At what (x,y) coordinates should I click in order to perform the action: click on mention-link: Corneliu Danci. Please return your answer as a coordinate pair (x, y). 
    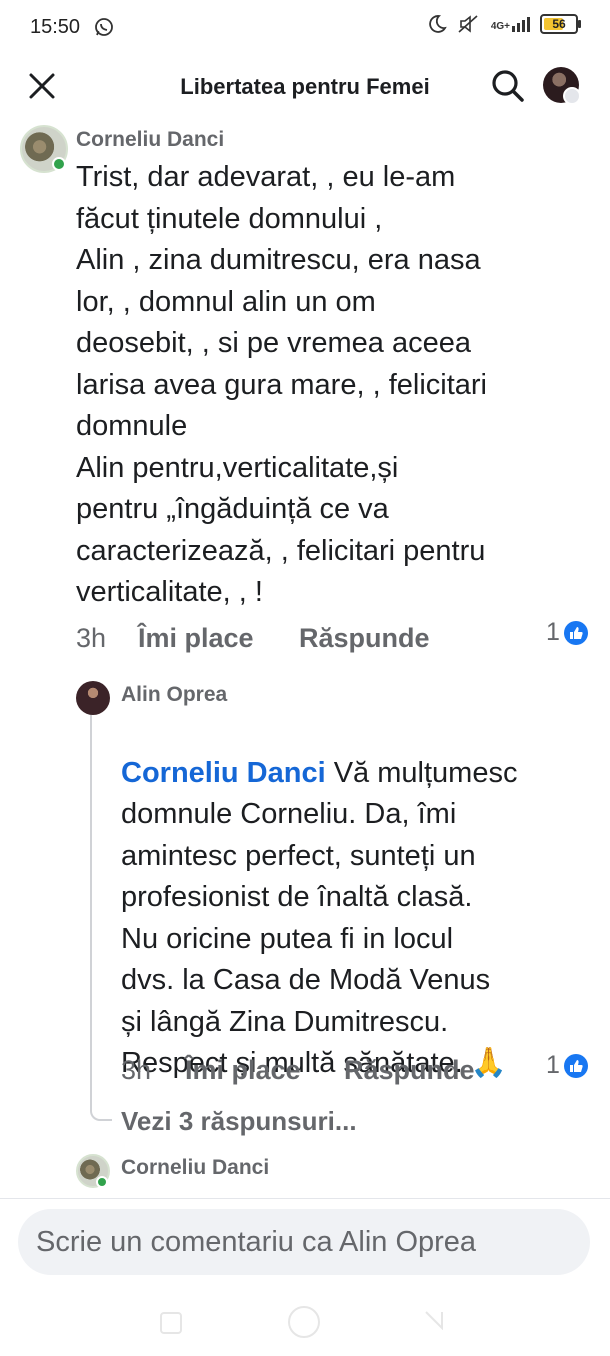
    Looking at the image, I should click on (223, 773).